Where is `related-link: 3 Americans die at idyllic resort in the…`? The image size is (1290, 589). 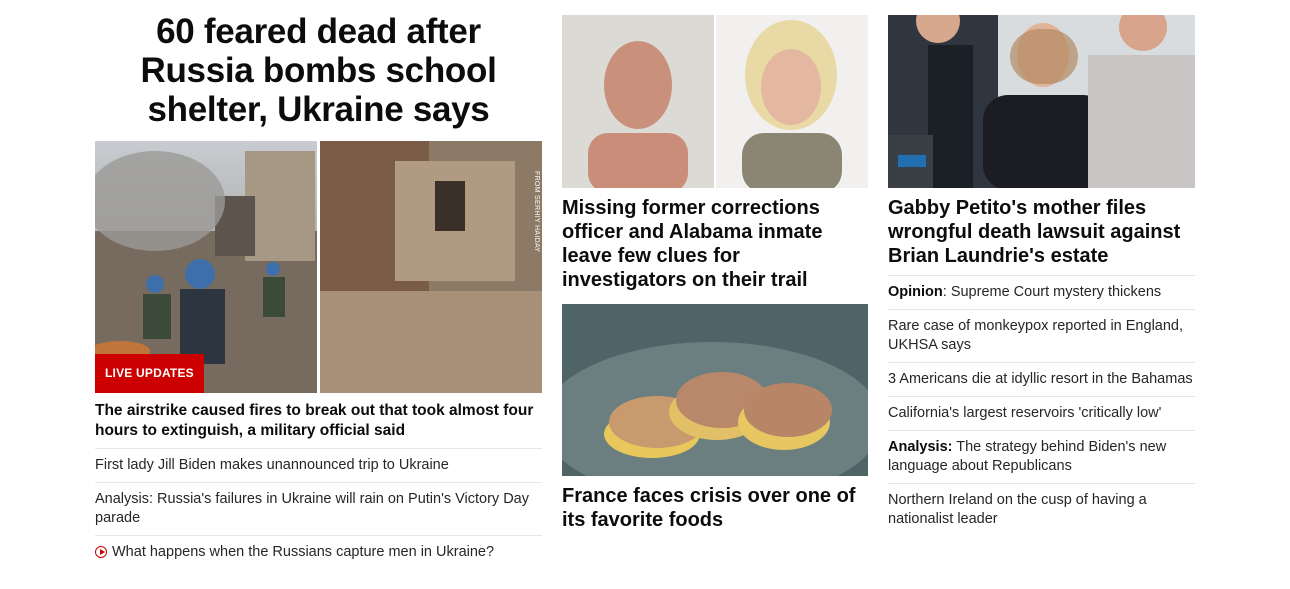 related-link: 3 Americans die at idyllic resort in the… is located at coordinates (1041, 380).